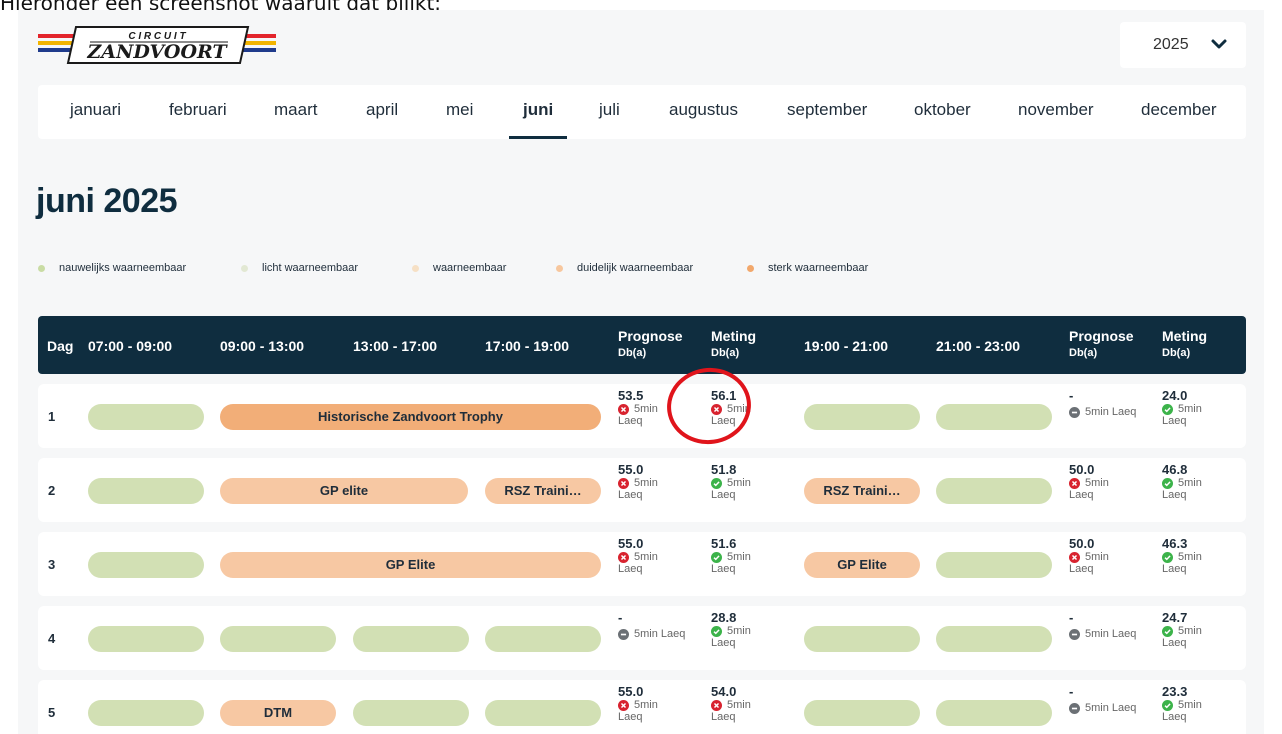 This screenshot has height=734, width=1282. What do you see at coordinates (978, 346) in the screenshot?
I see `col-2100-2300: 21:00 - 23:00` at bounding box center [978, 346].